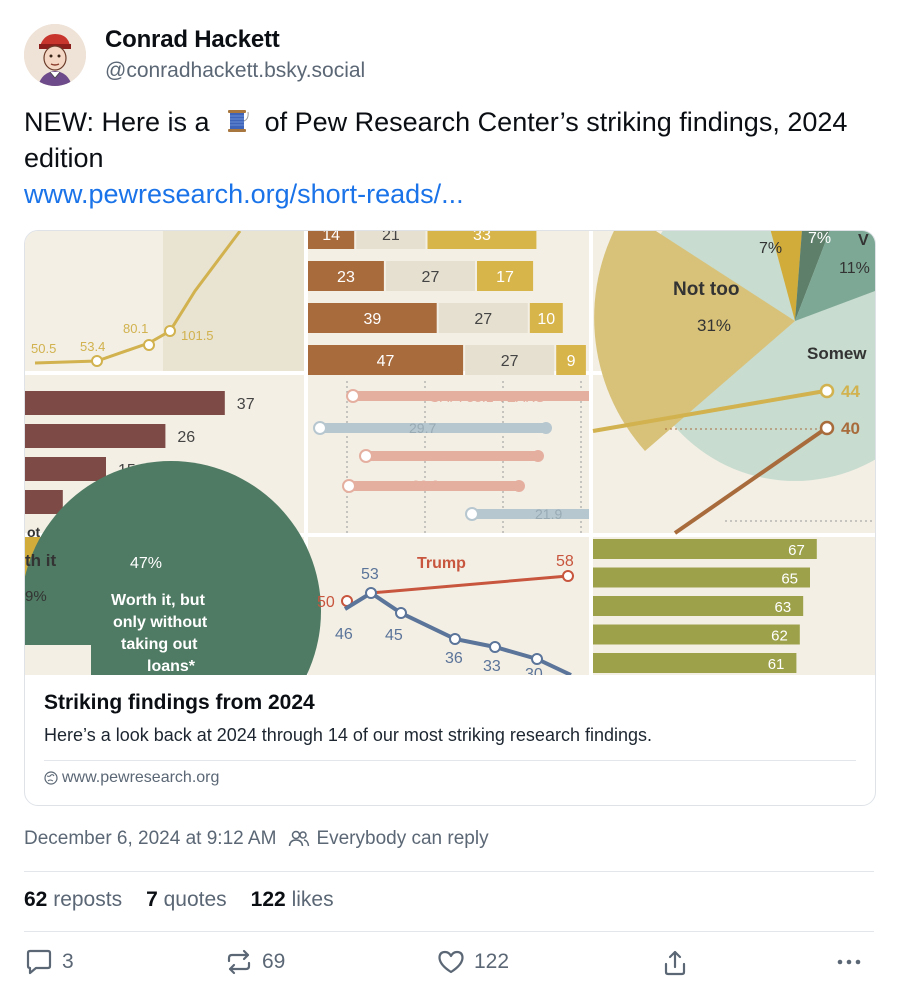 The height and width of the screenshot is (1006, 898). Describe the element at coordinates (299, 838) in the screenshot. I see `people-icon` at that location.